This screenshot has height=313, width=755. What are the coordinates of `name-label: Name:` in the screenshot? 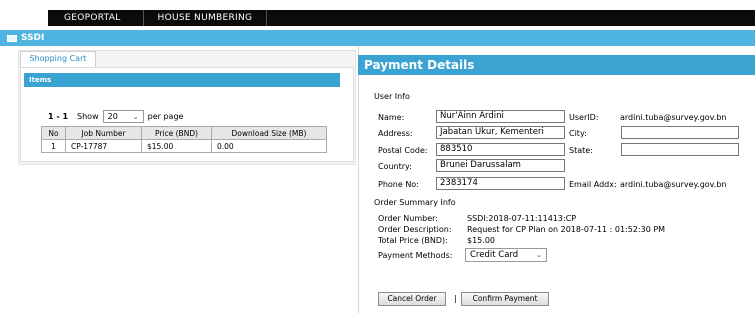 It's located at (391, 117).